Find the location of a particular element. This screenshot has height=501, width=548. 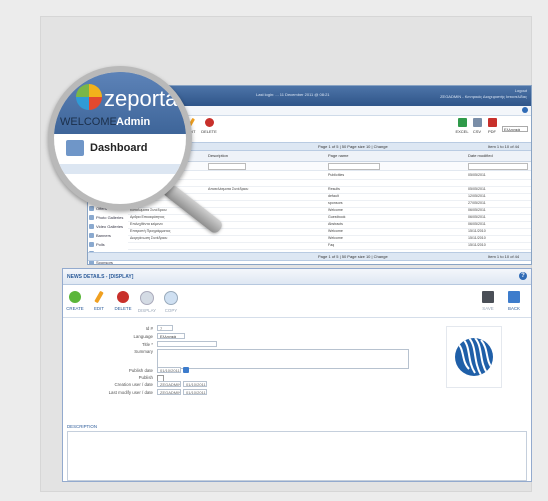

cell-page: Publicities is located at coordinates (336, 175).